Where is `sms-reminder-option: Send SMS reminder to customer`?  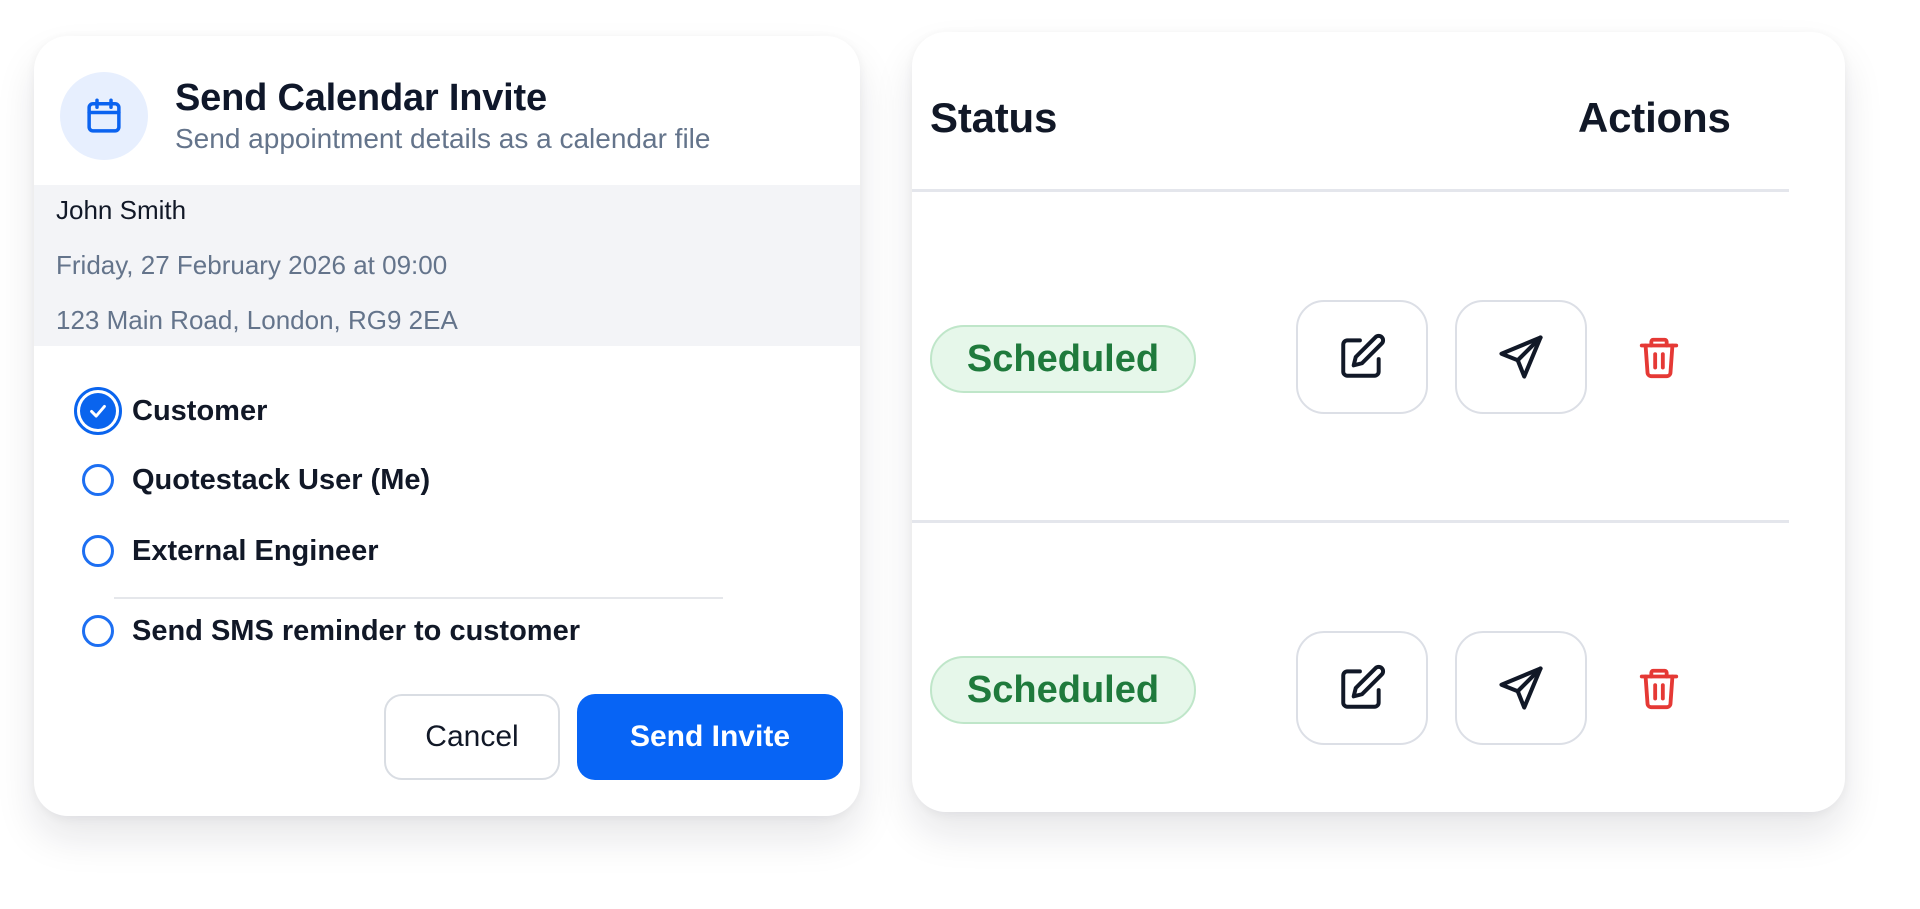
sms-reminder-option: Send SMS reminder to customer is located at coordinates (330, 631).